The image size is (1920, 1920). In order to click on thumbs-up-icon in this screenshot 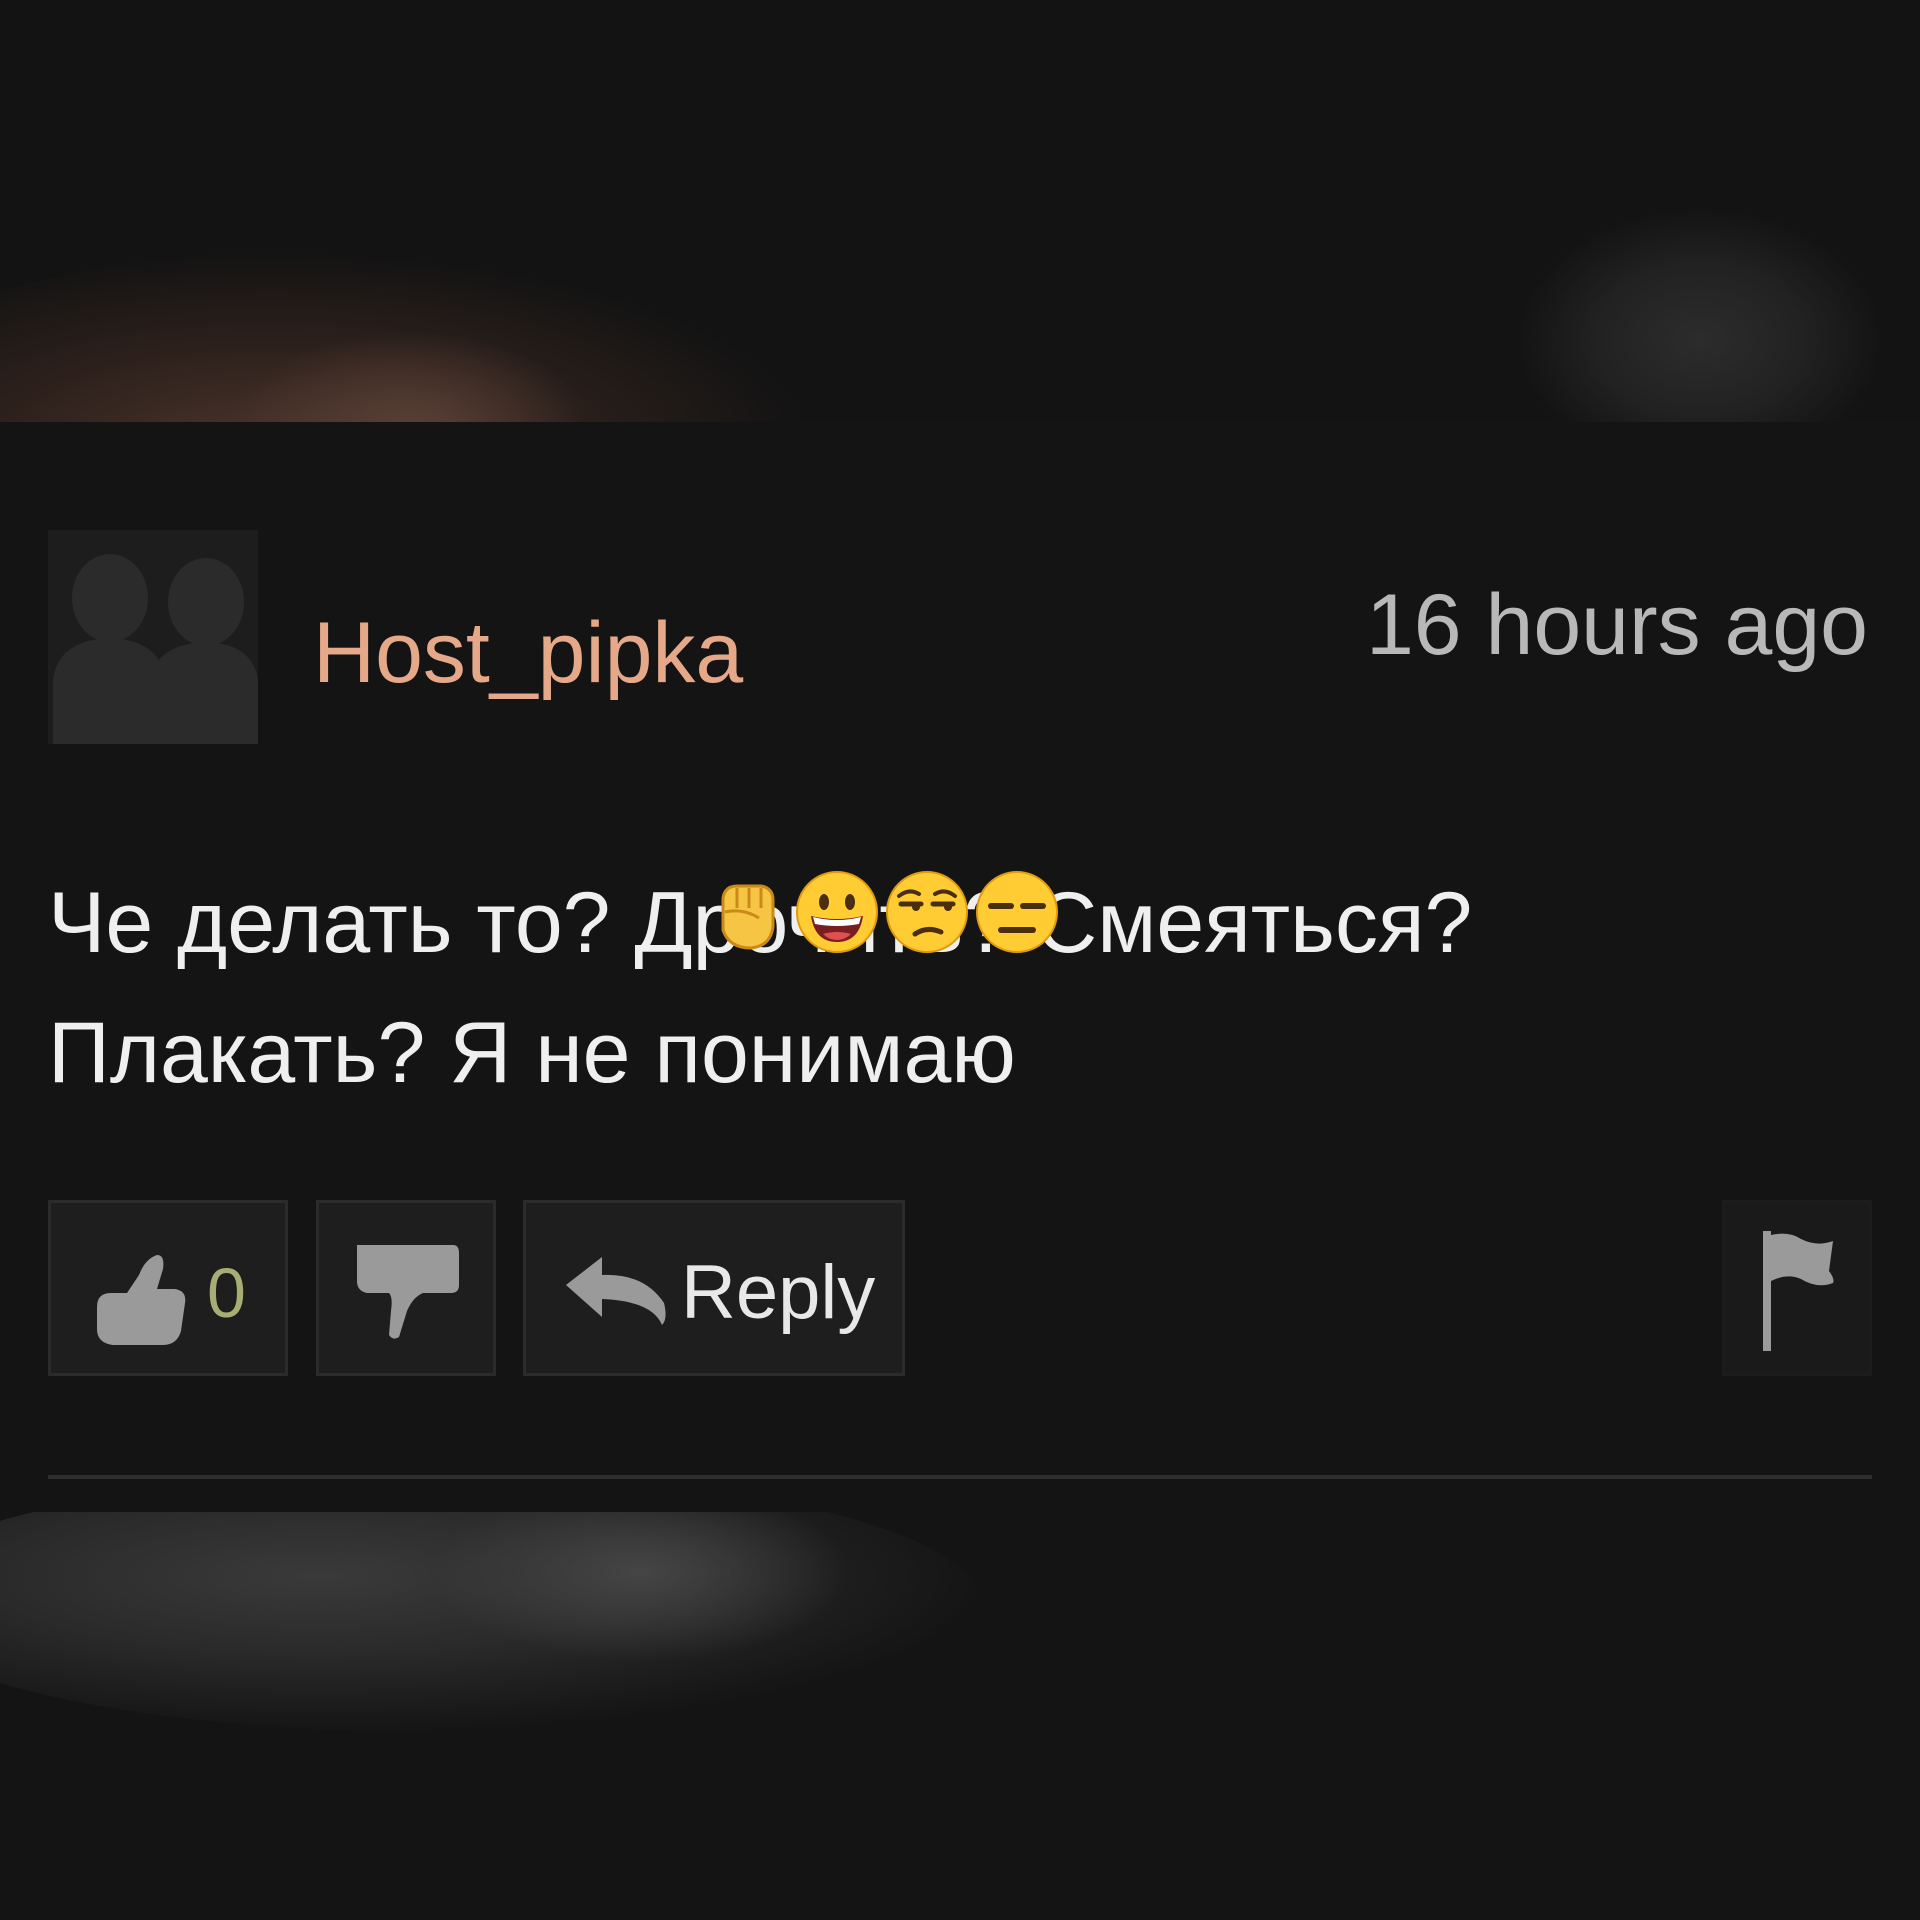, I will do `click(141, 1300)`.